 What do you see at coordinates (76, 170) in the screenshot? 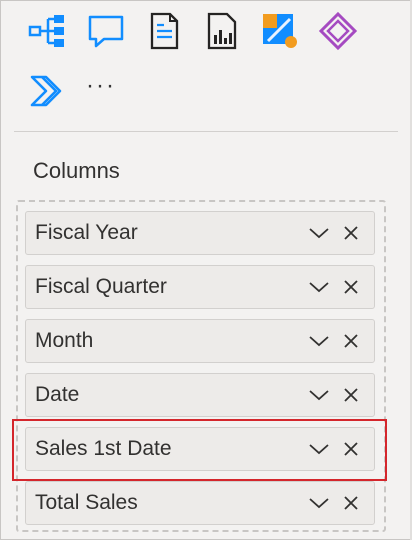
I see `columns-section-title: Columns` at bounding box center [76, 170].